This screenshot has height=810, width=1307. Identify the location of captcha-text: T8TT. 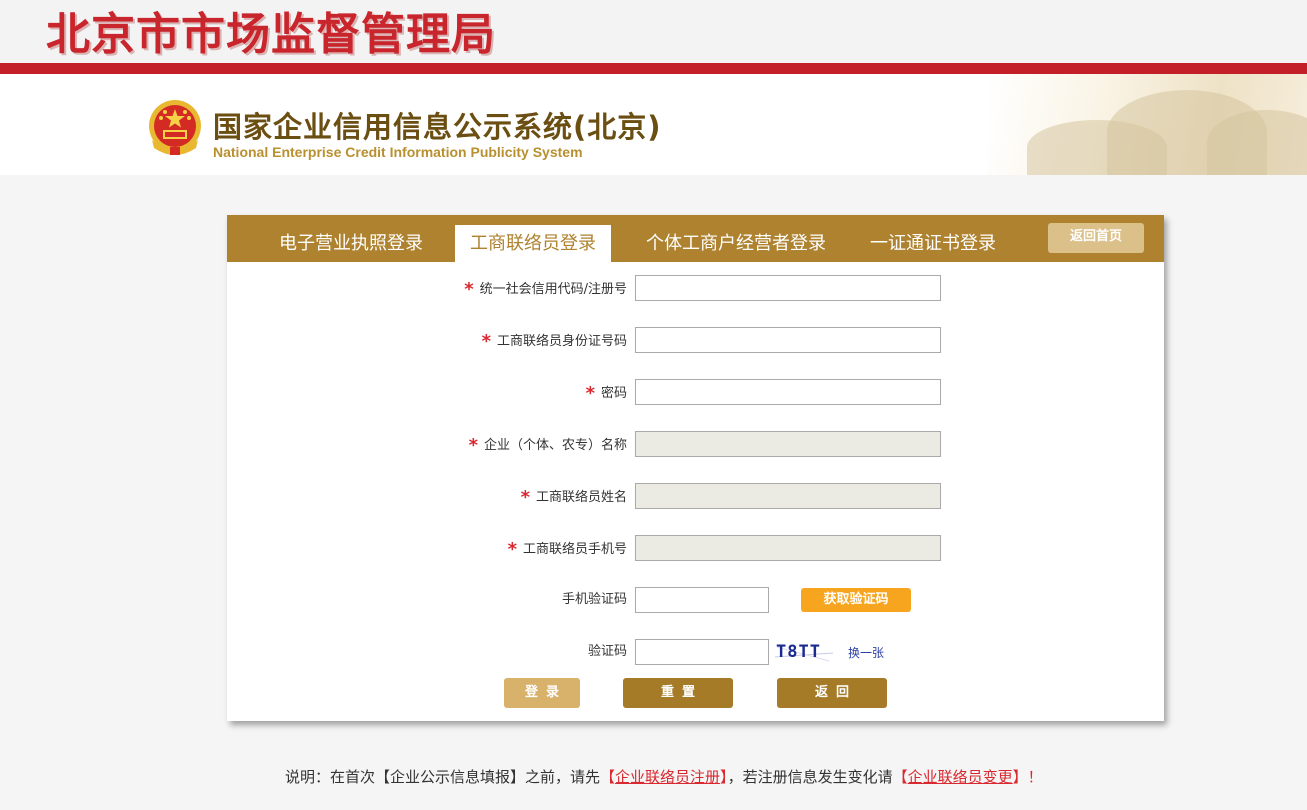
(798, 652).